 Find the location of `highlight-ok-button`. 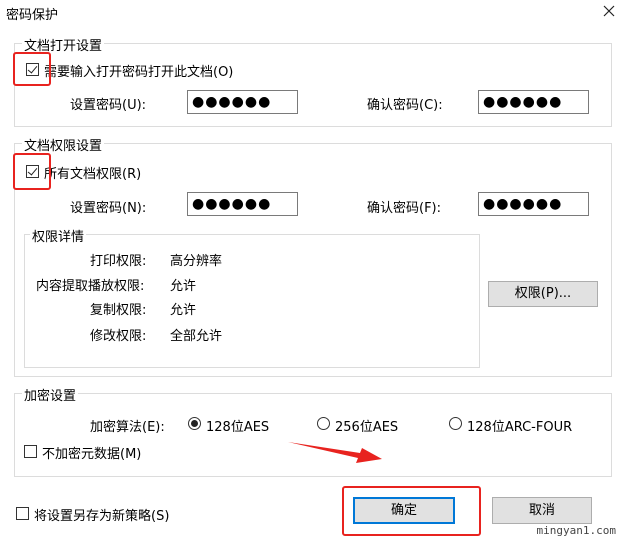

highlight-ok-button is located at coordinates (411, 511).